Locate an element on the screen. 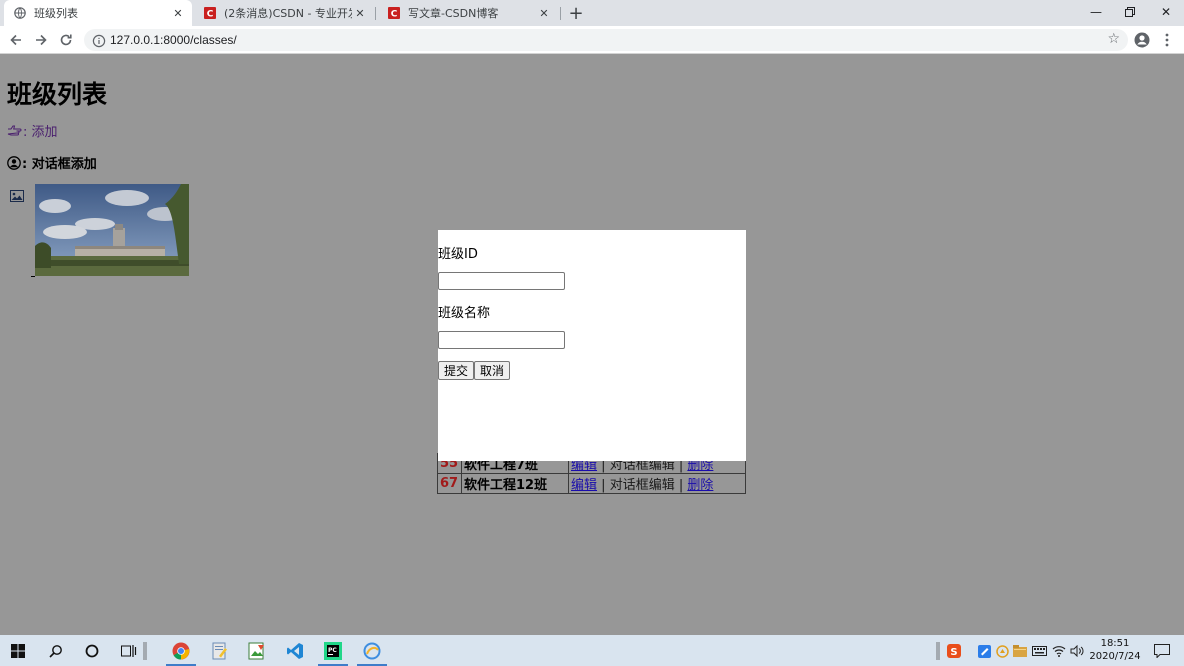  keyboard-icon is located at coordinates (1039, 651).